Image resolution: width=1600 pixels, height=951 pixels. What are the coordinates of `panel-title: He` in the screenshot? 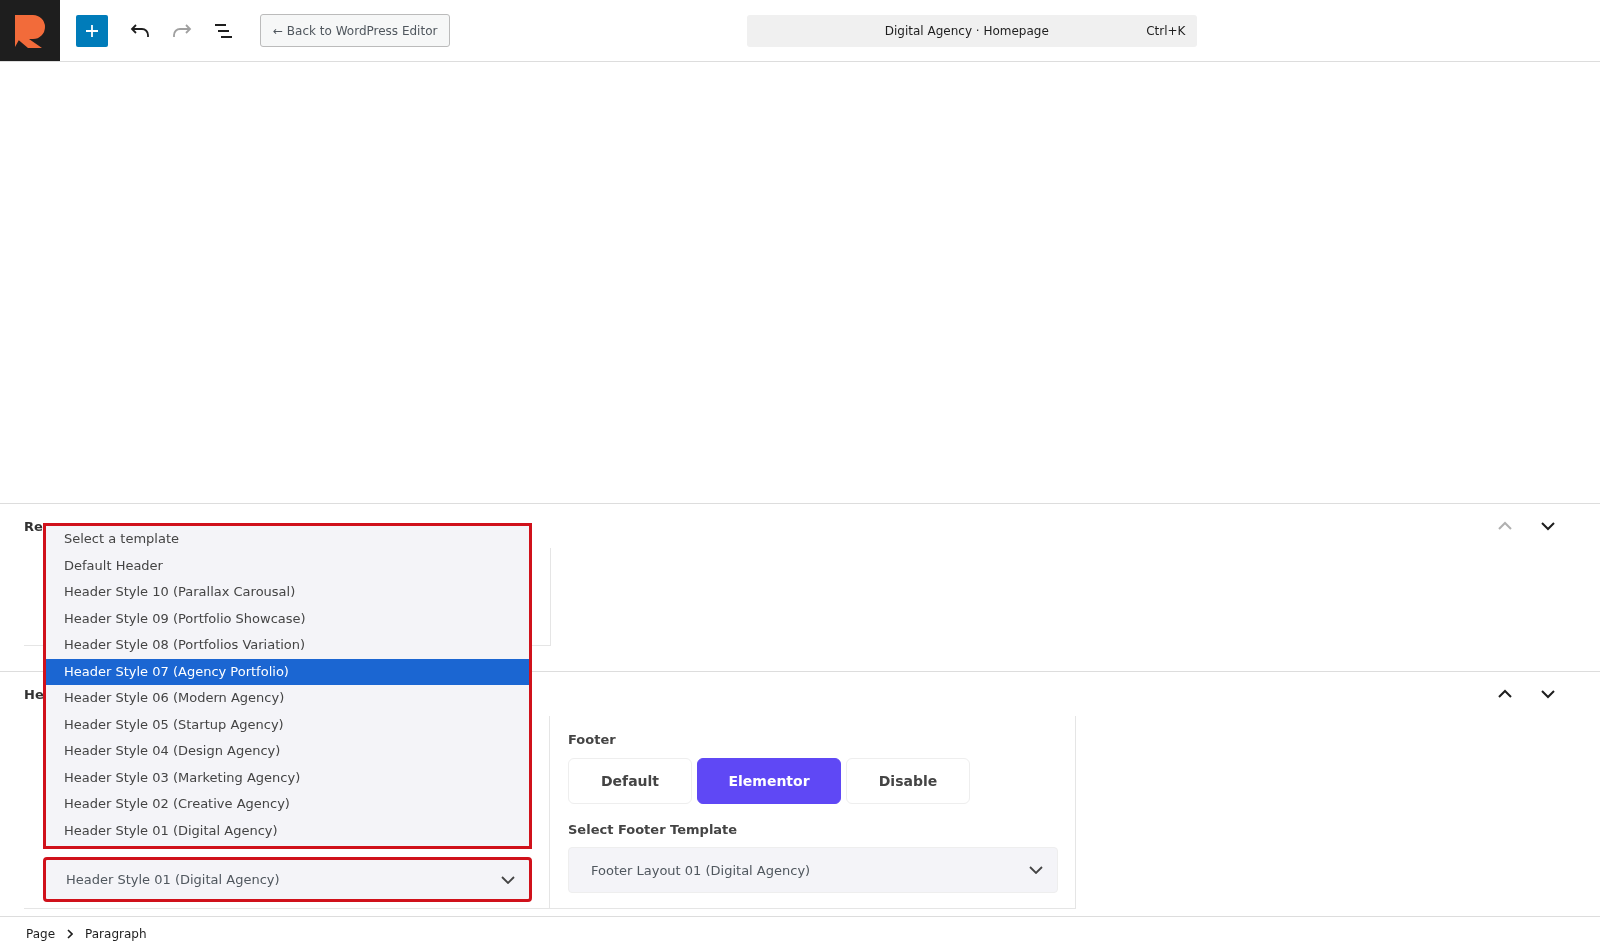 It's located at (34, 694).